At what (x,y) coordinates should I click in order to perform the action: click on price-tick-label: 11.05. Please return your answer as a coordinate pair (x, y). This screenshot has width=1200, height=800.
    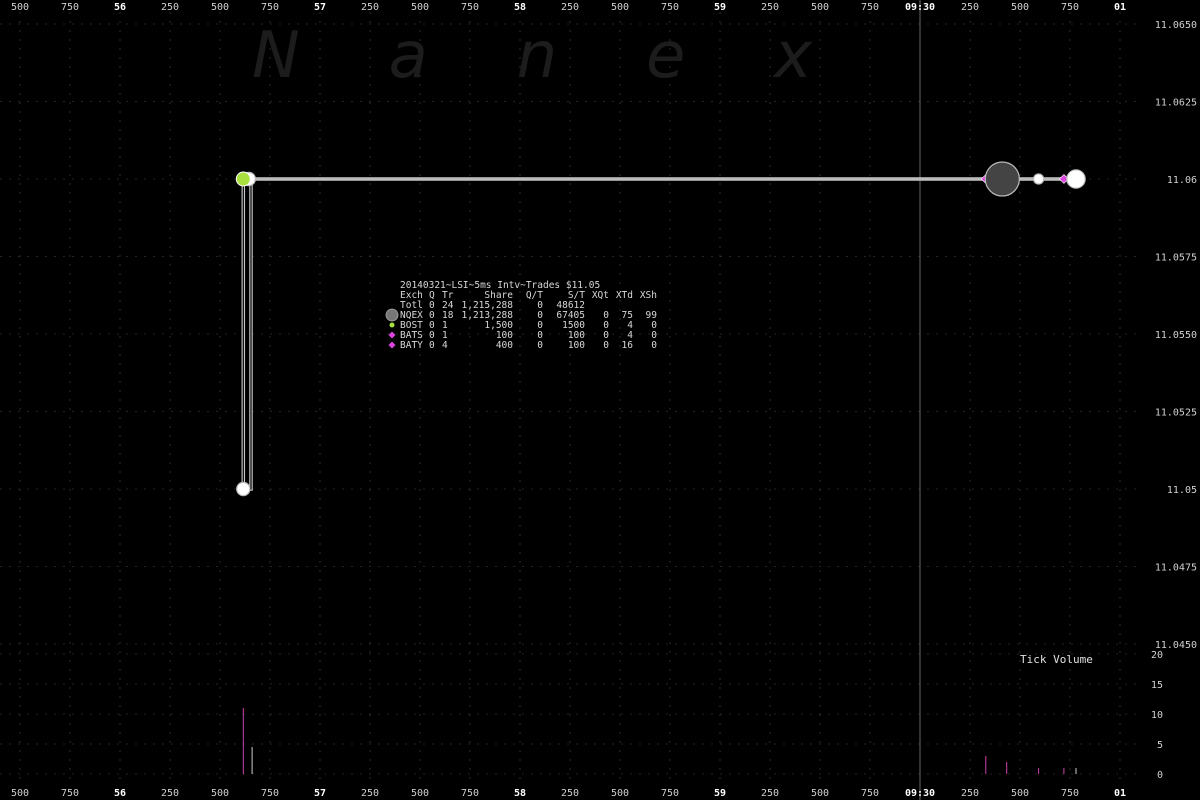
    Looking at the image, I should click on (1182, 490).